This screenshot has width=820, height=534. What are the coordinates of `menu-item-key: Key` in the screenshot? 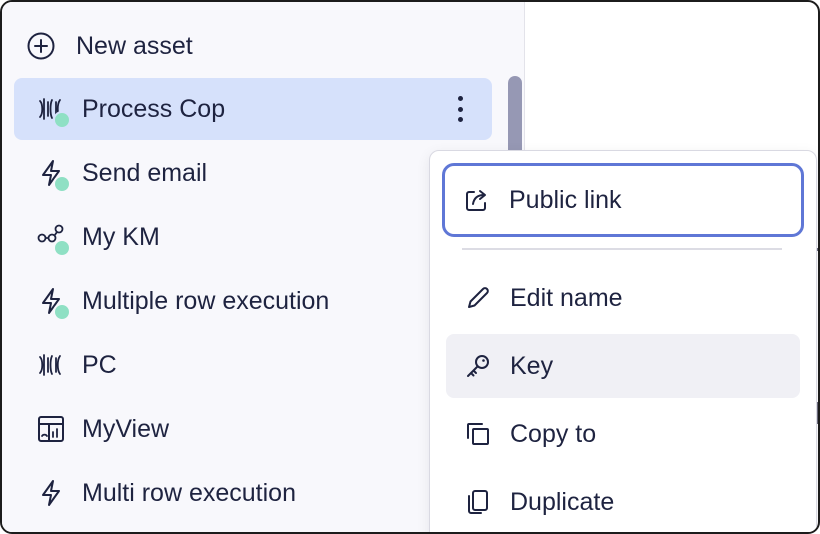 It's located at (623, 366).